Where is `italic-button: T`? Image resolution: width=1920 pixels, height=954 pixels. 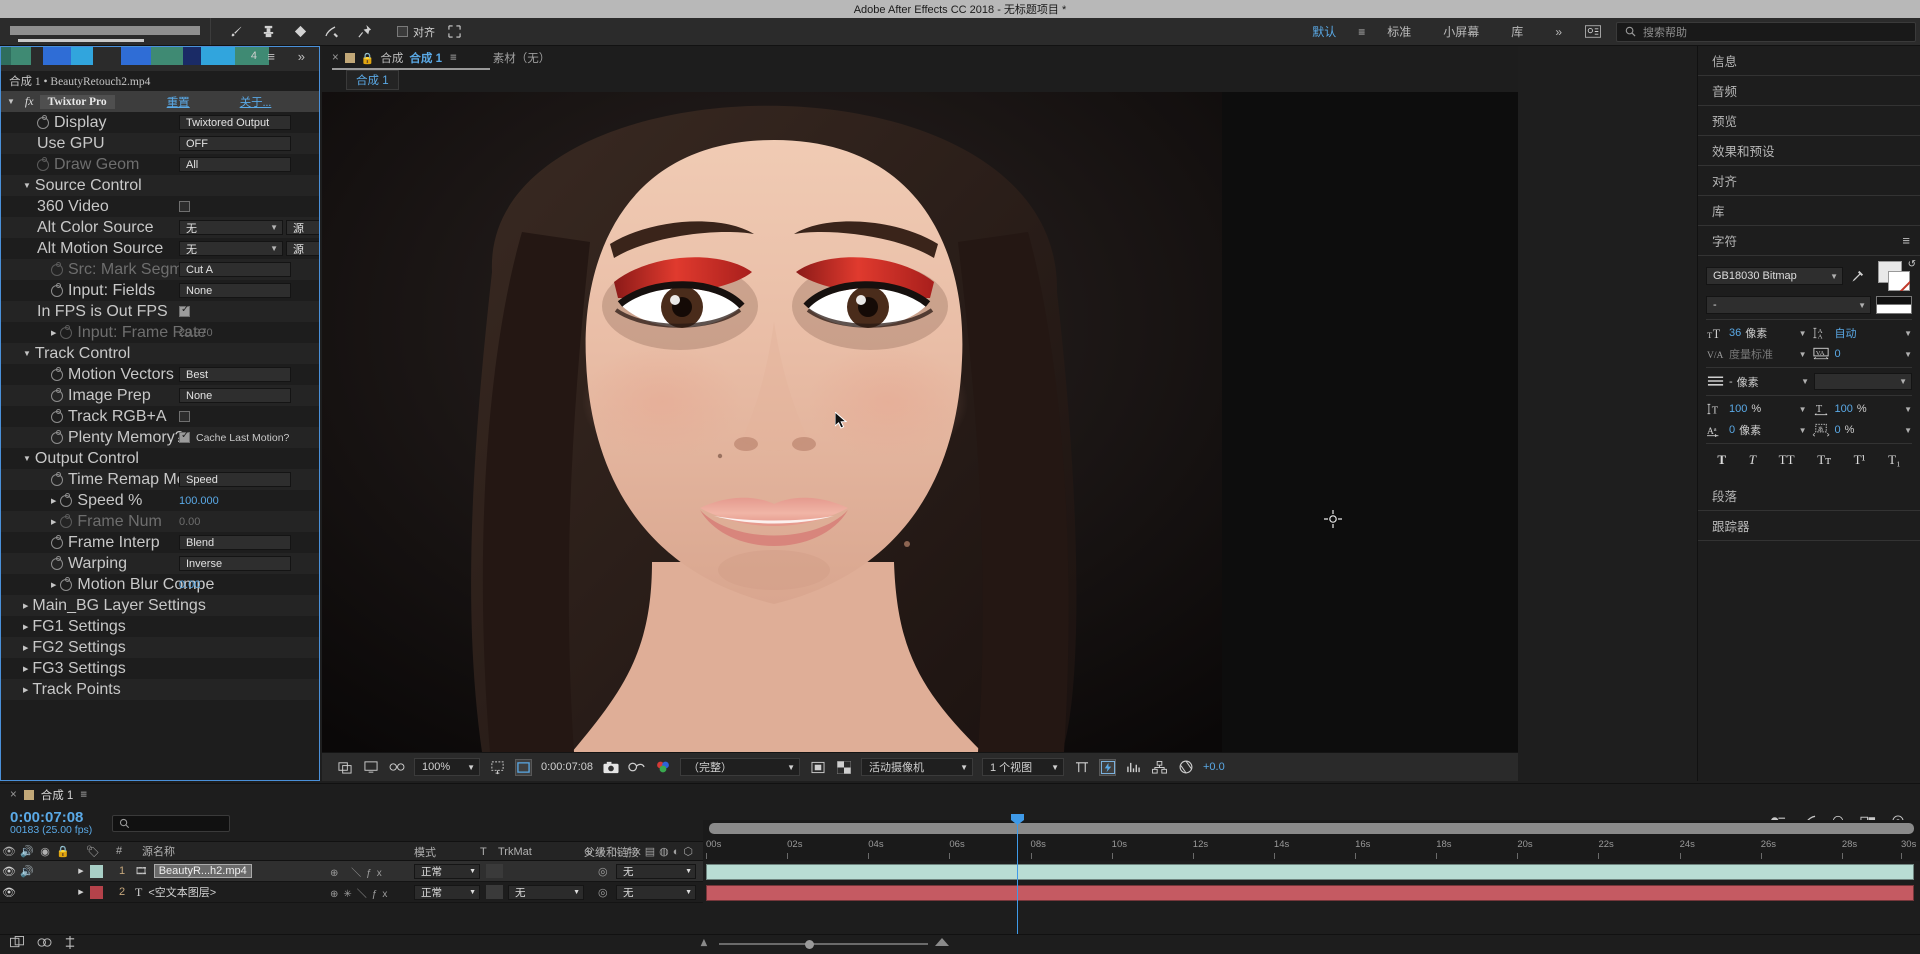 italic-button: T is located at coordinates (1752, 460).